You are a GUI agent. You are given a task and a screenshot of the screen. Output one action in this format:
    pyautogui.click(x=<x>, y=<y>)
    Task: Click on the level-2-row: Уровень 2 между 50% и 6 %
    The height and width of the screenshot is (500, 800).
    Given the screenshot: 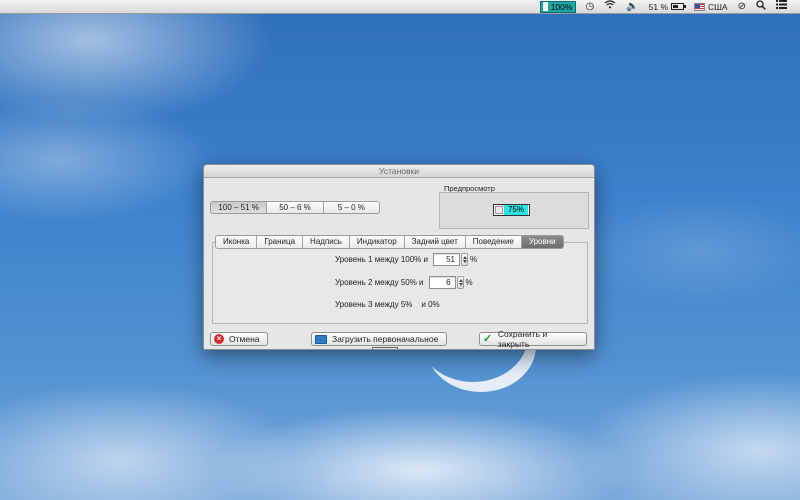 What is the action you would take?
    pyautogui.click(x=404, y=282)
    